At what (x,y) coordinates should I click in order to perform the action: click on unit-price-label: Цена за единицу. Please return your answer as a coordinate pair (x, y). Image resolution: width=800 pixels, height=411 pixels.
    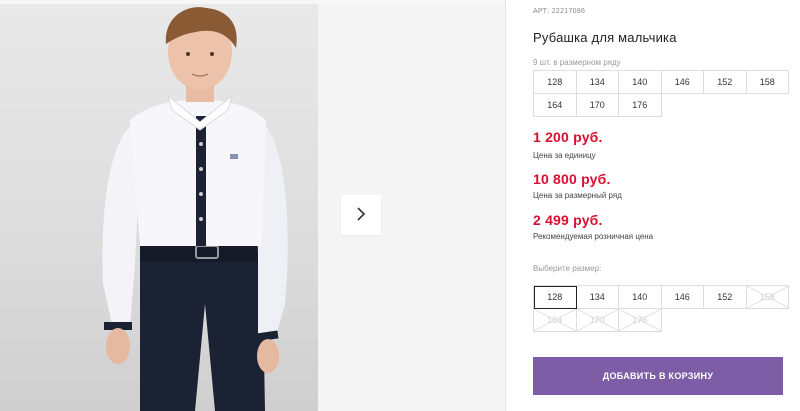
    Looking at the image, I should click on (564, 155).